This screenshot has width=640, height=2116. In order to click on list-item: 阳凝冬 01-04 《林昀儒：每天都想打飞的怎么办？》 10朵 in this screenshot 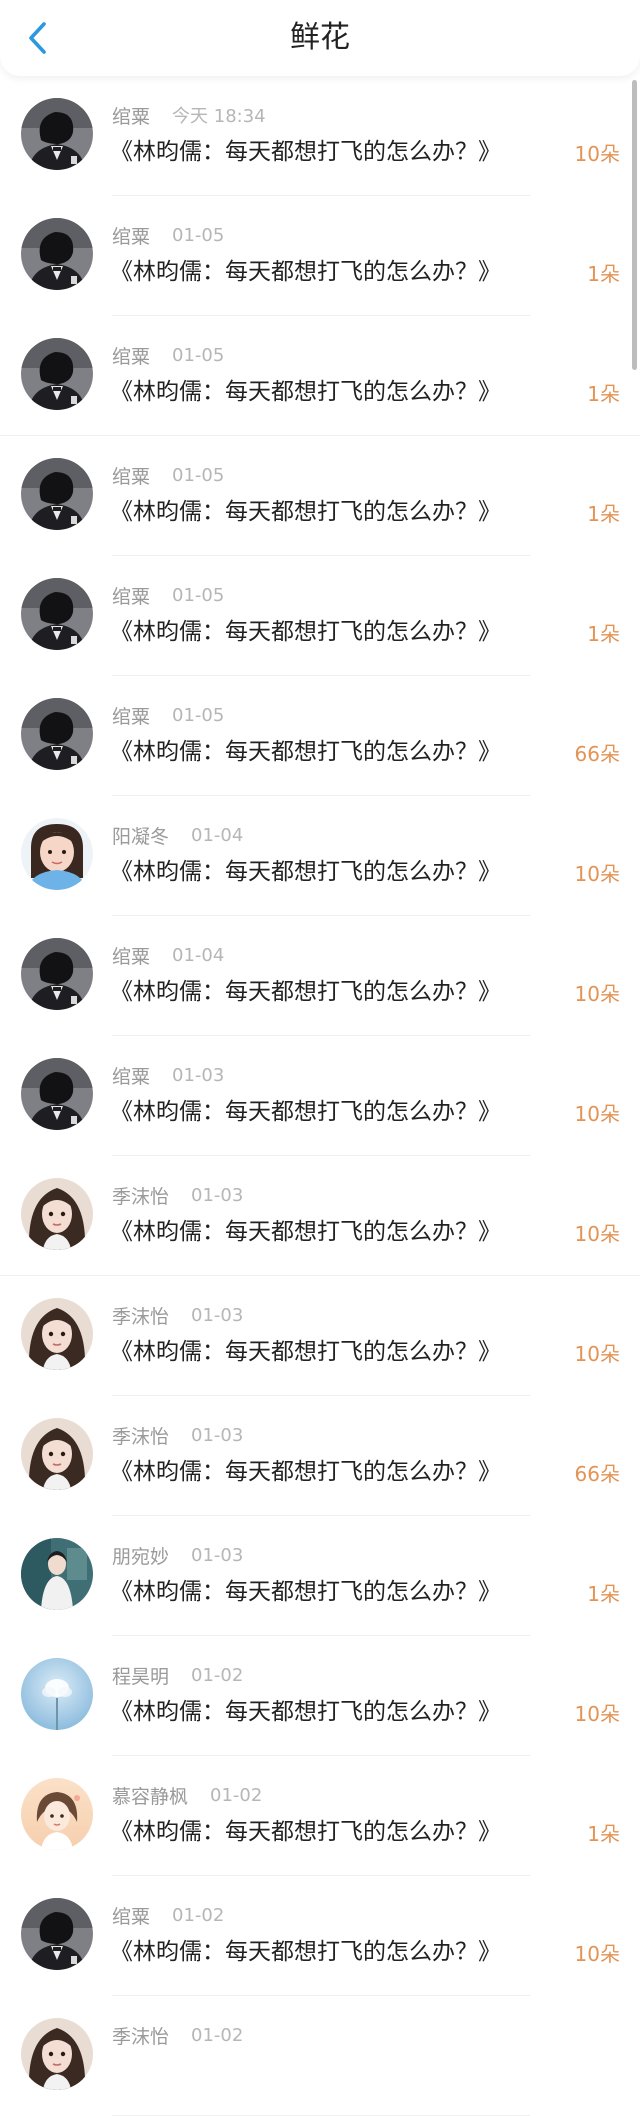, I will do `click(320, 856)`.